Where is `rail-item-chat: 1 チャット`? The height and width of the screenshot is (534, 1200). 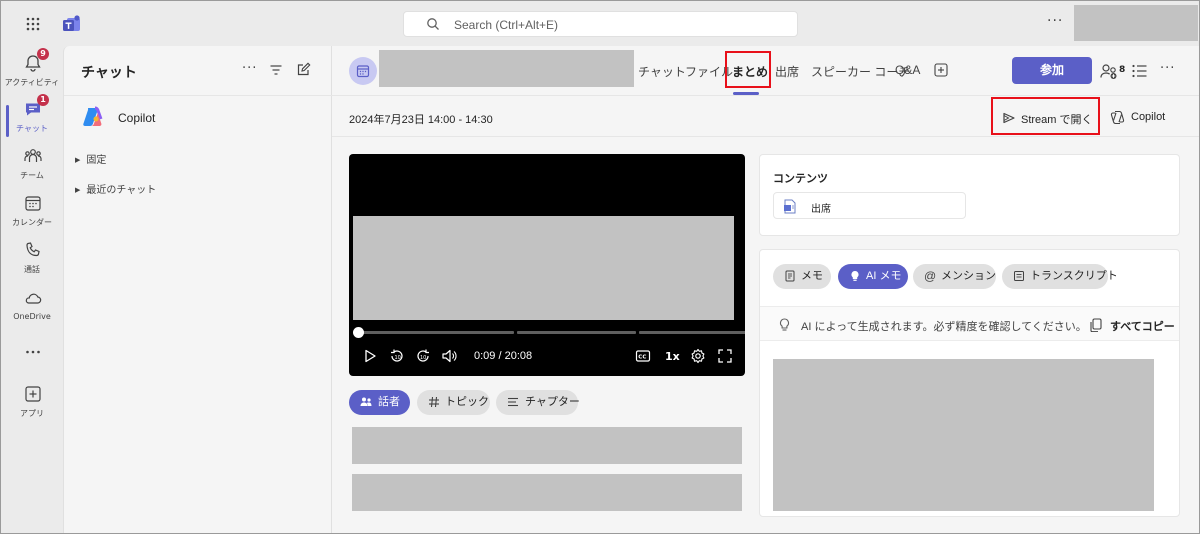 rail-item-chat: 1 チャット is located at coordinates (32, 118).